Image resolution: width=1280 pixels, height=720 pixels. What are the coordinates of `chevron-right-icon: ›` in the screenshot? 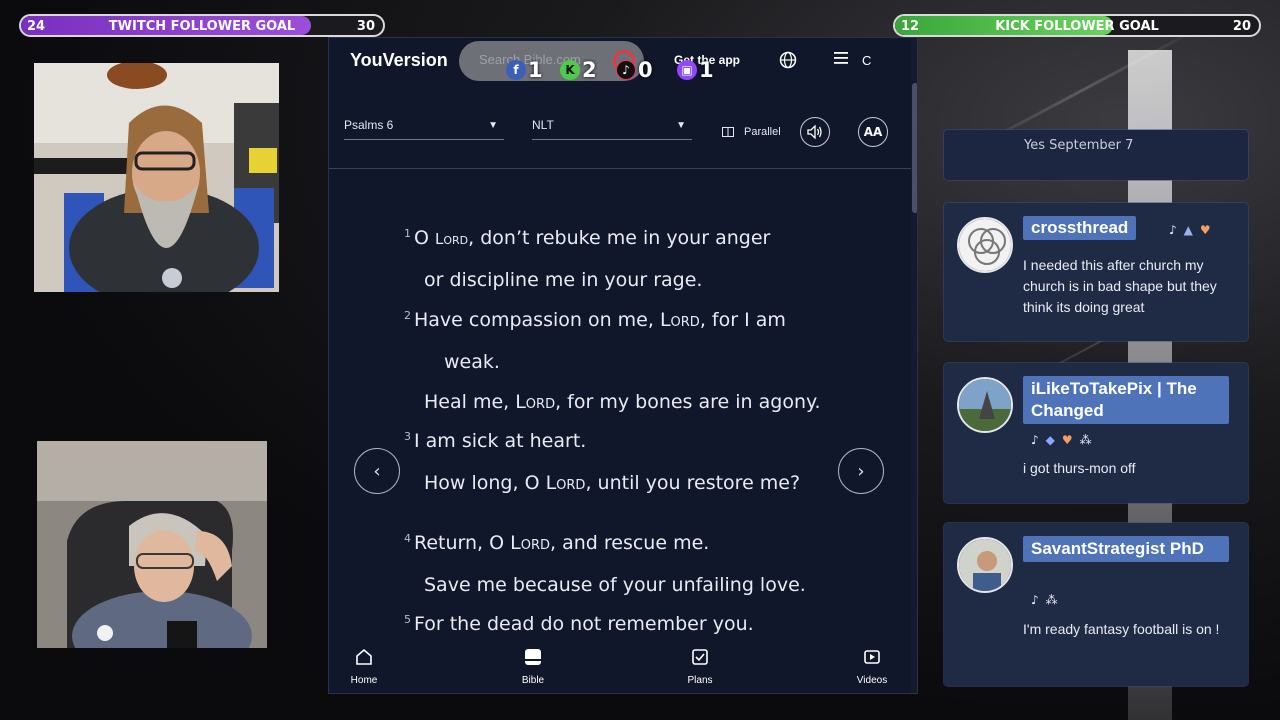 It's located at (861, 471).